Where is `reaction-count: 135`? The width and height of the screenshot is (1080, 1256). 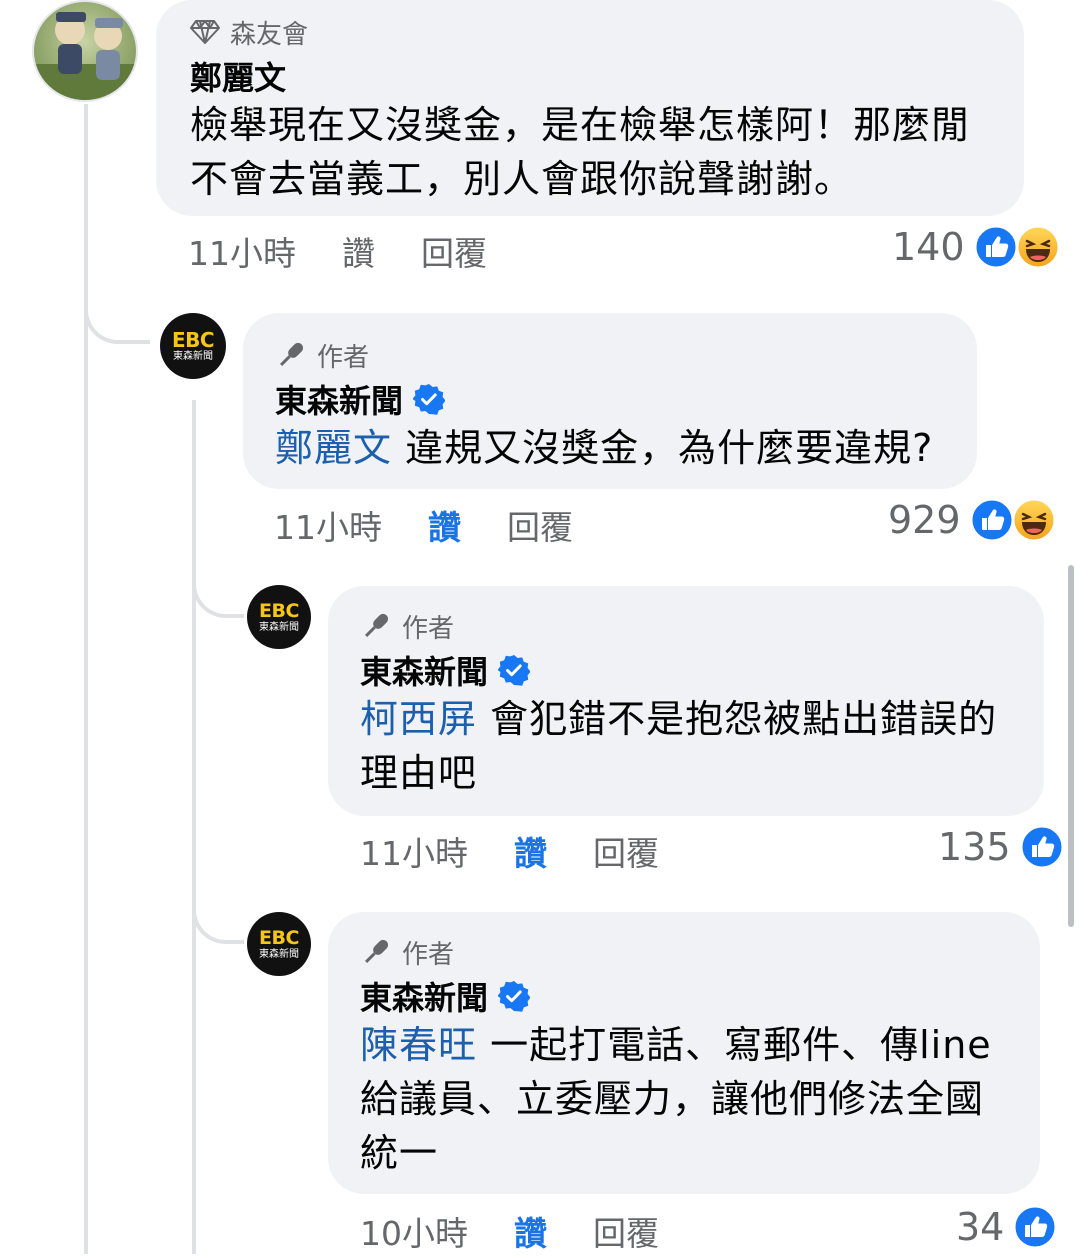 reaction-count: 135 is located at coordinates (974, 847).